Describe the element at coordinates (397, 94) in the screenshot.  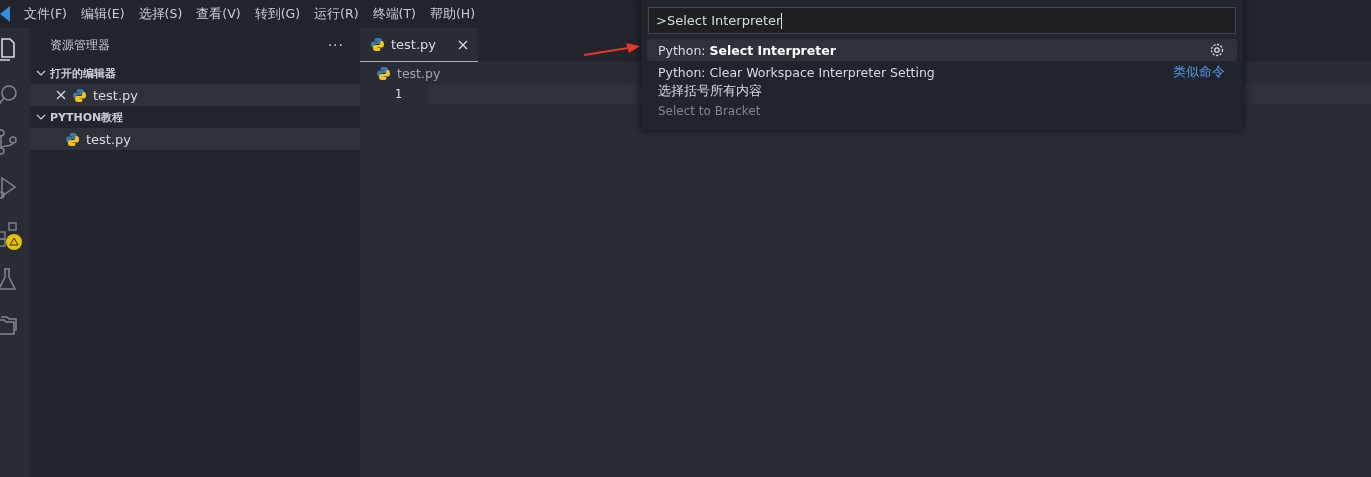
I see `line-number: 1` at that location.